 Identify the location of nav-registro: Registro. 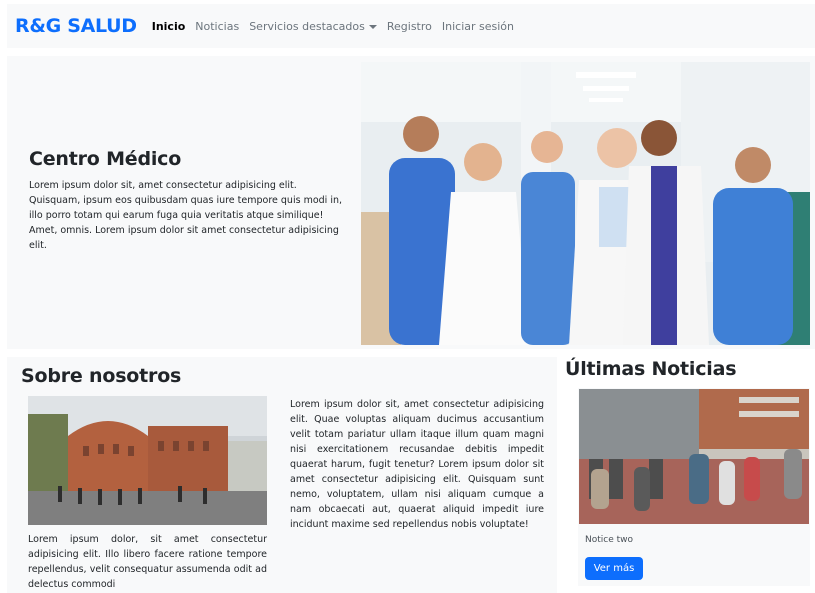
(409, 26).